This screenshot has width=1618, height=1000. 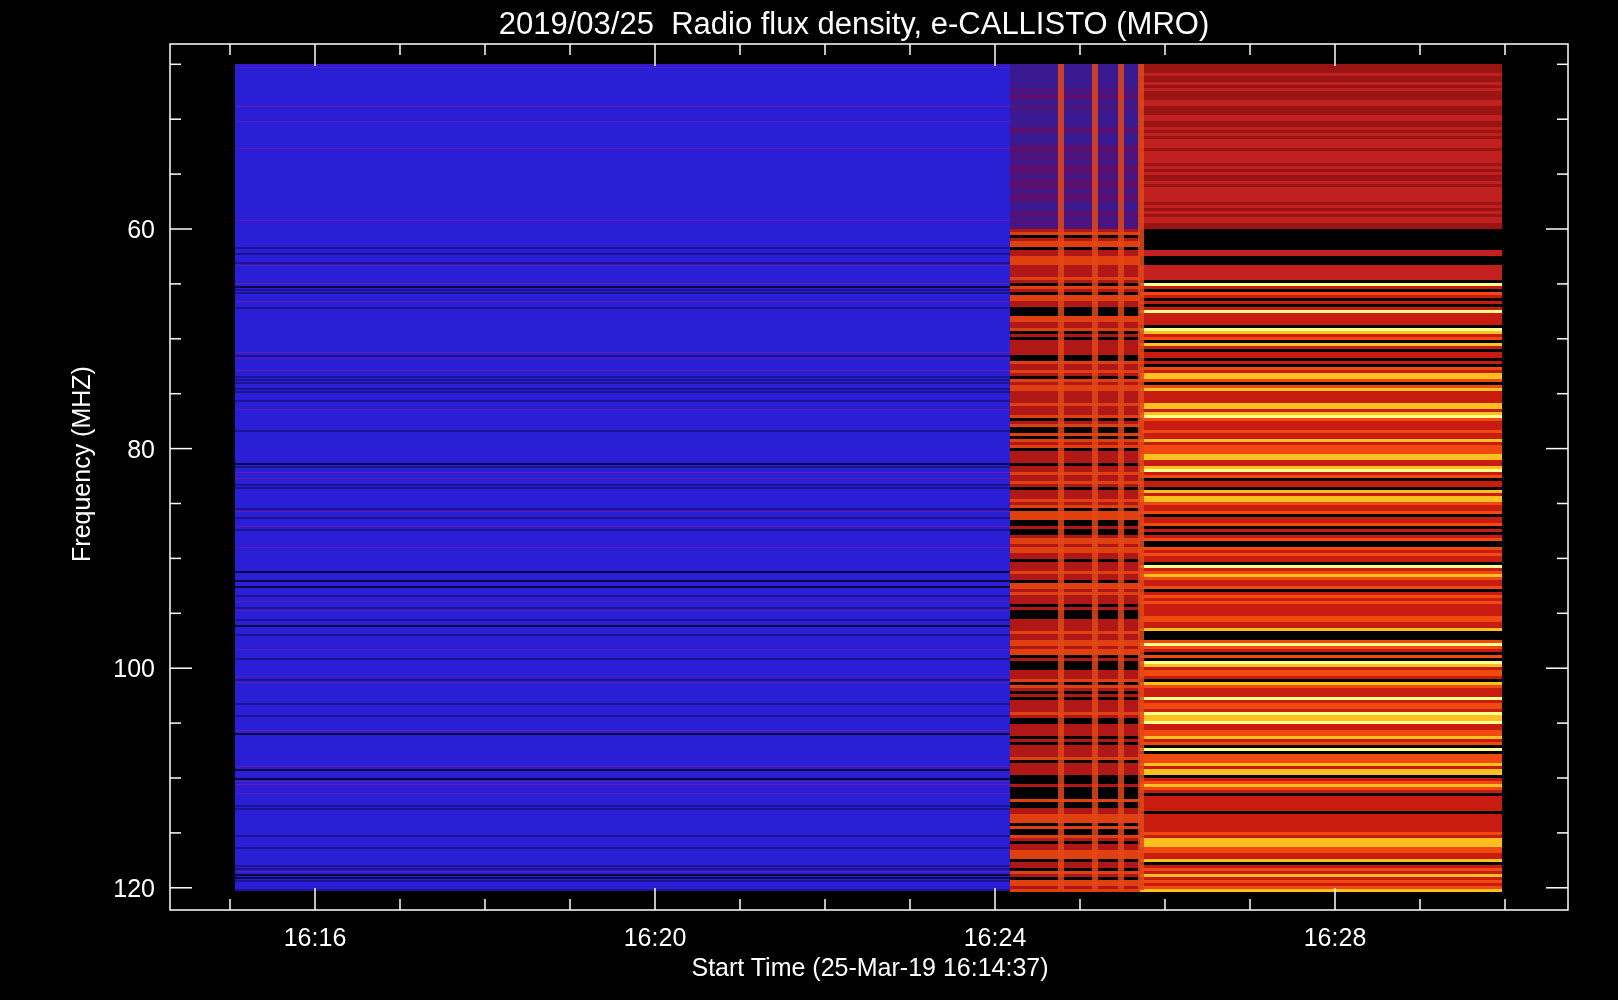 I want to click on x-tick-label: 16:20, so click(x=655, y=937).